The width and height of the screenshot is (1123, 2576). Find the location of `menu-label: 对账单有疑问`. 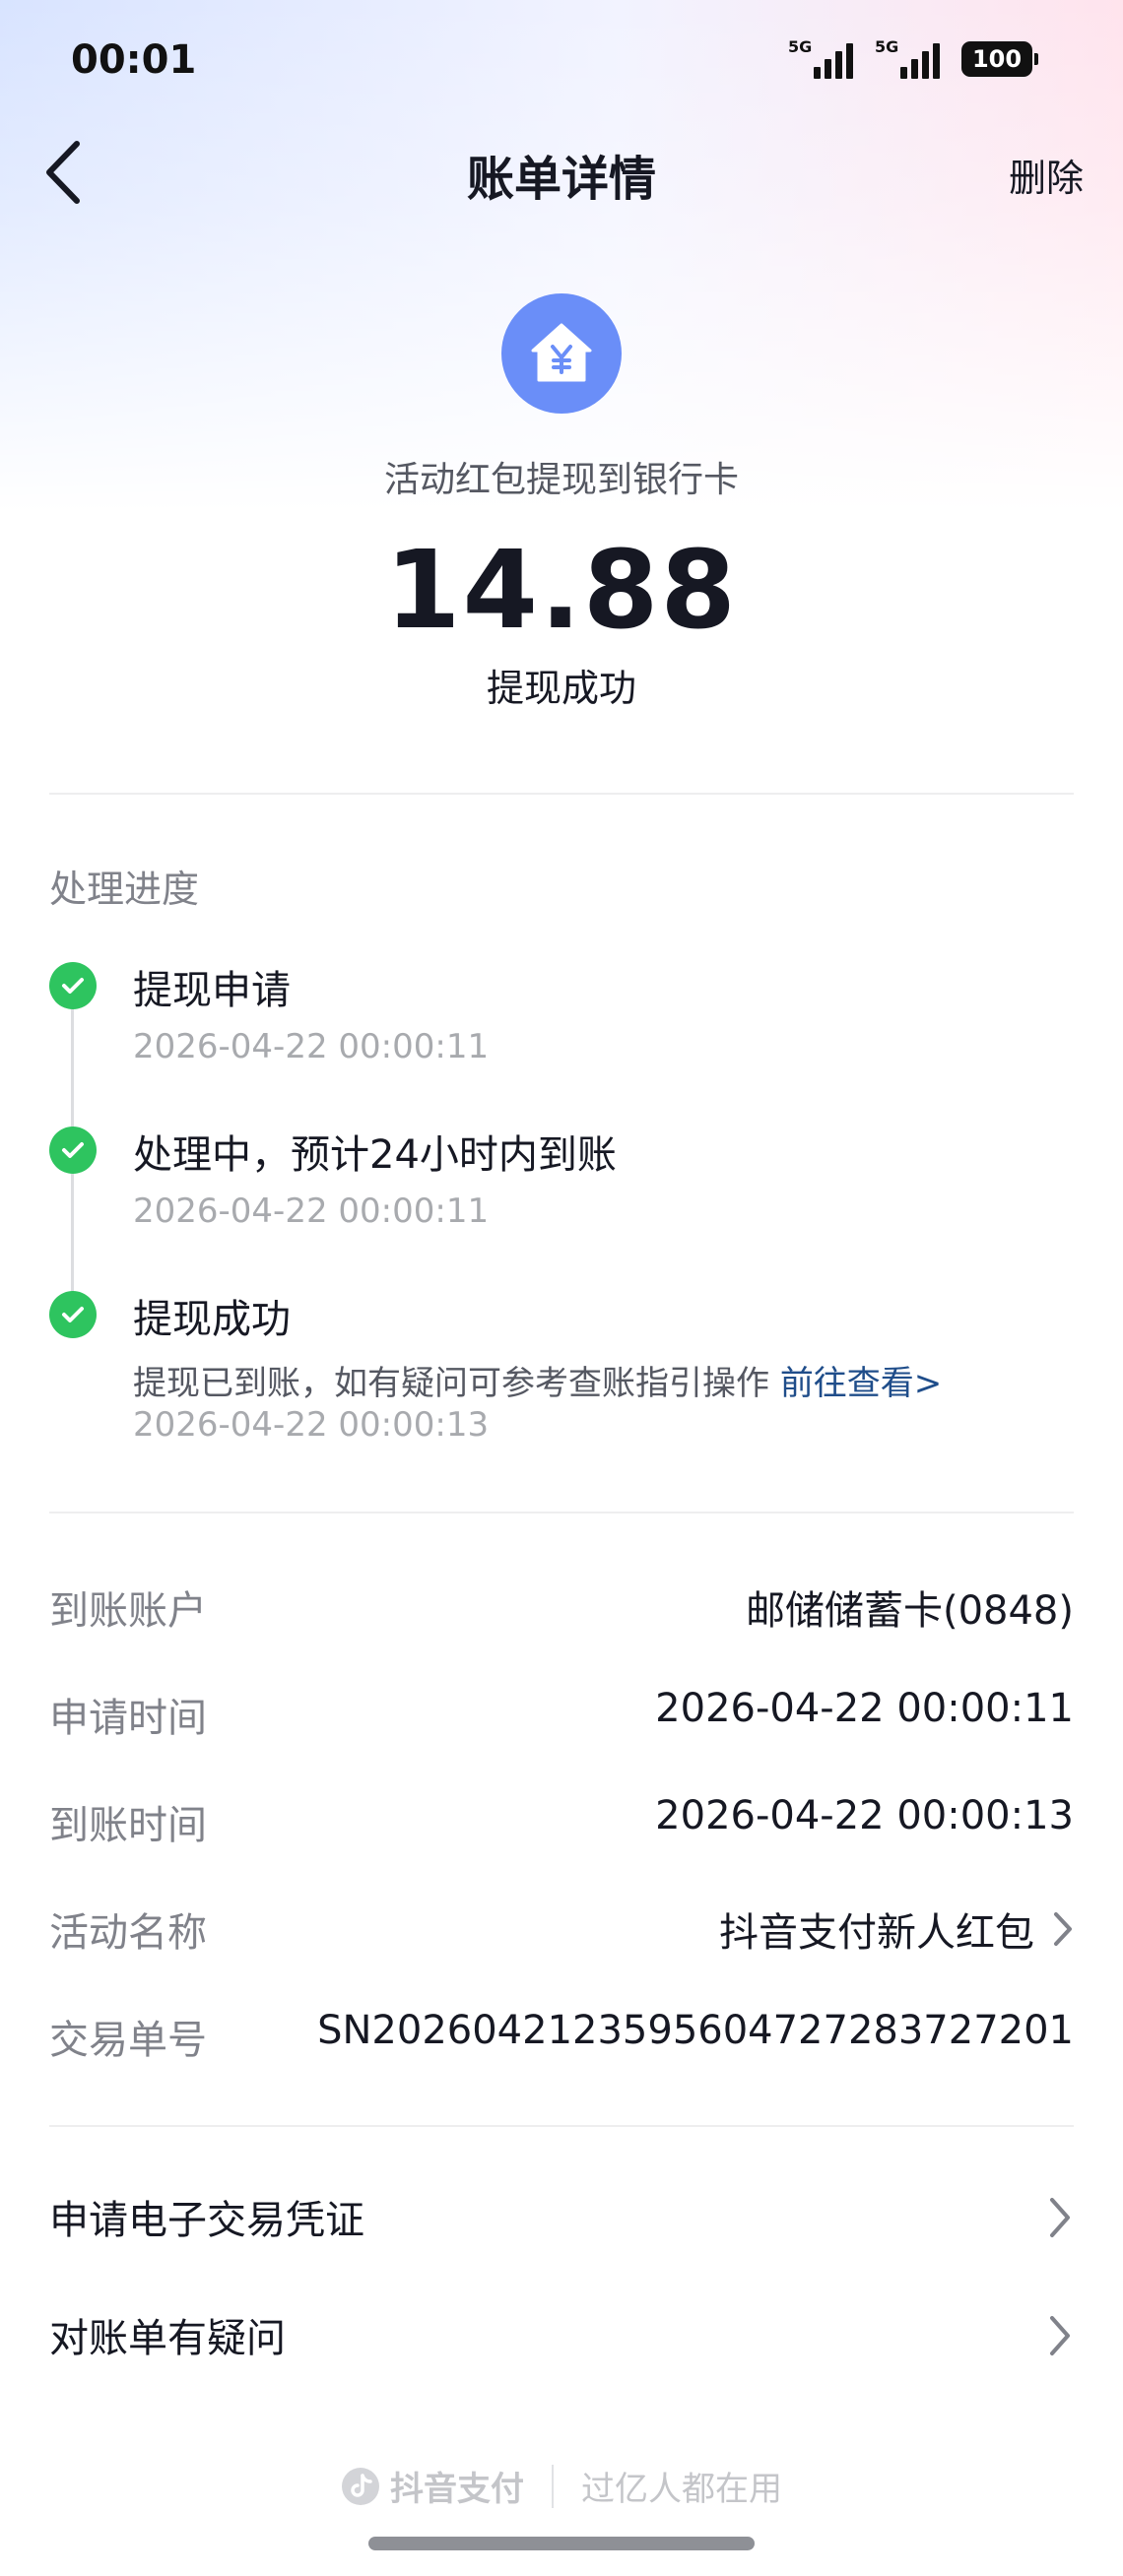

menu-label: 对账单有疑问 is located at coordinates (167, 2338).